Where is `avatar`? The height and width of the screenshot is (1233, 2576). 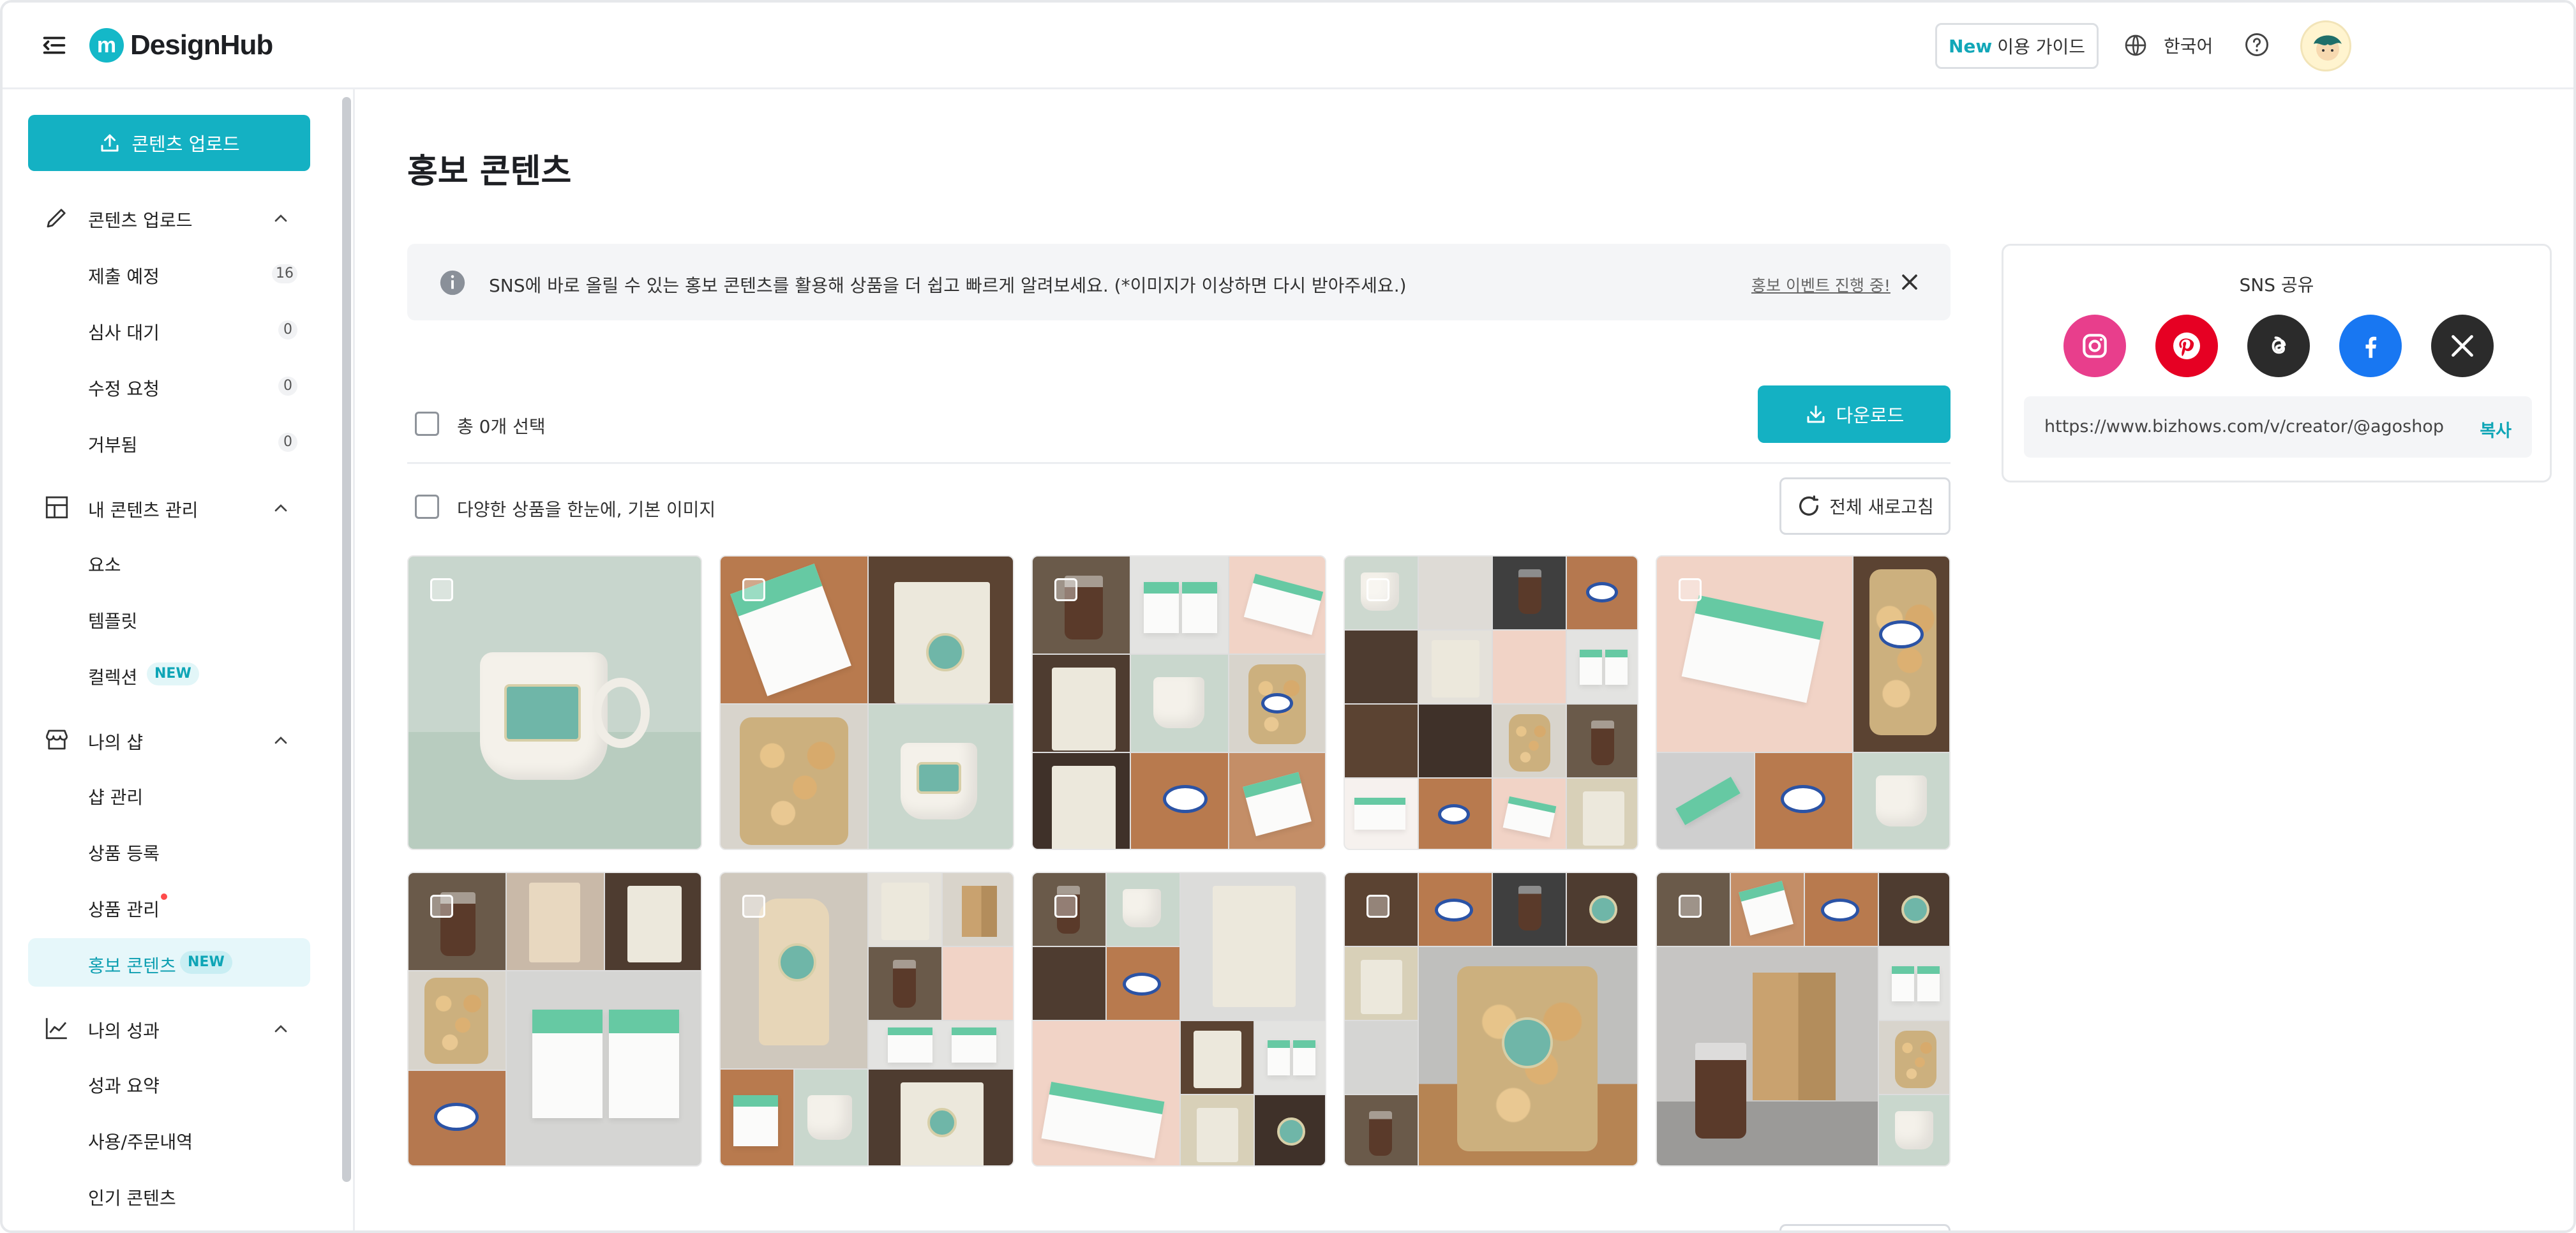
avatar is located at coordinates (2325, 46).